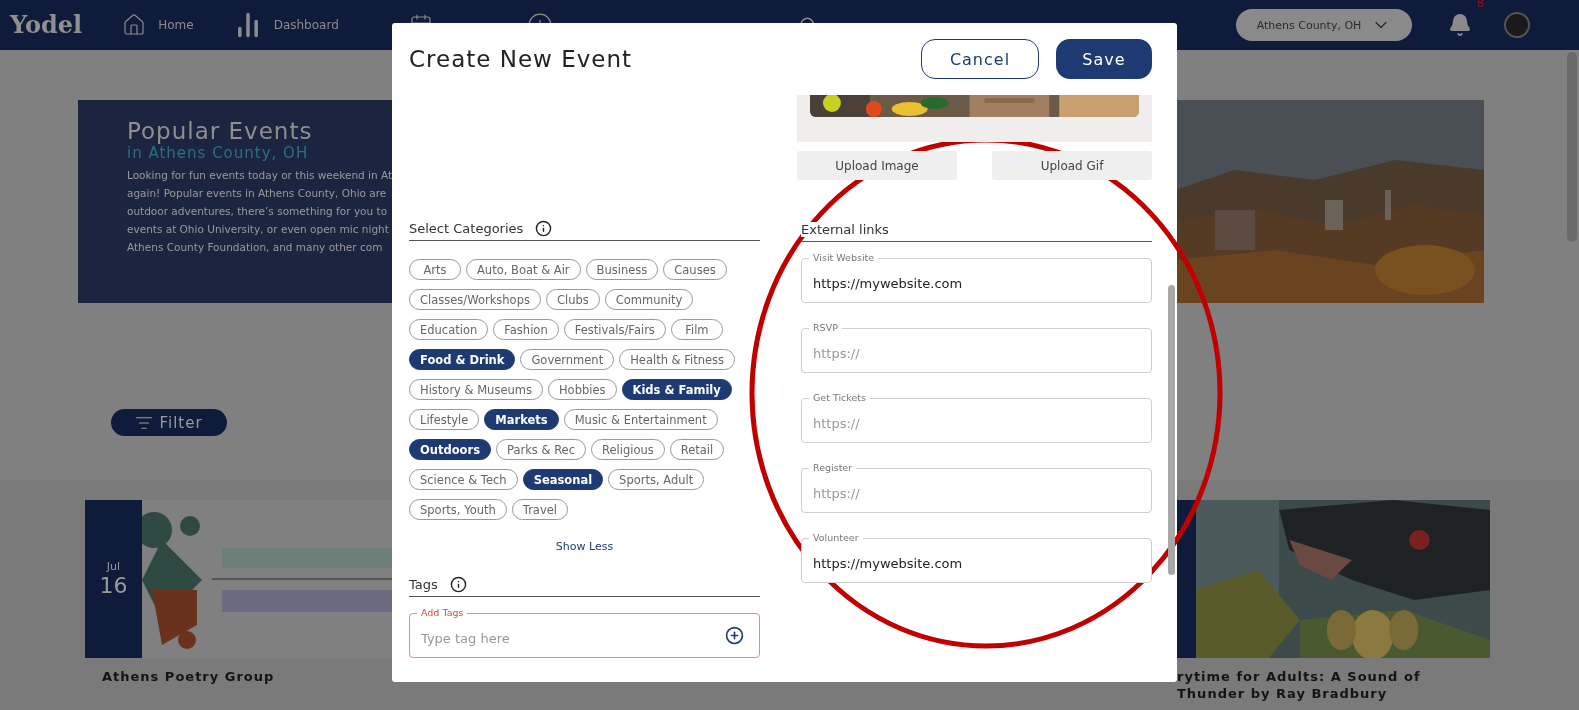 This screenshot has height=710, width=1579. What do you see at coordinates (458, 509) in the screenshot?
I see `category-chip: Sports, Youth` at bounding box center [458, 509].